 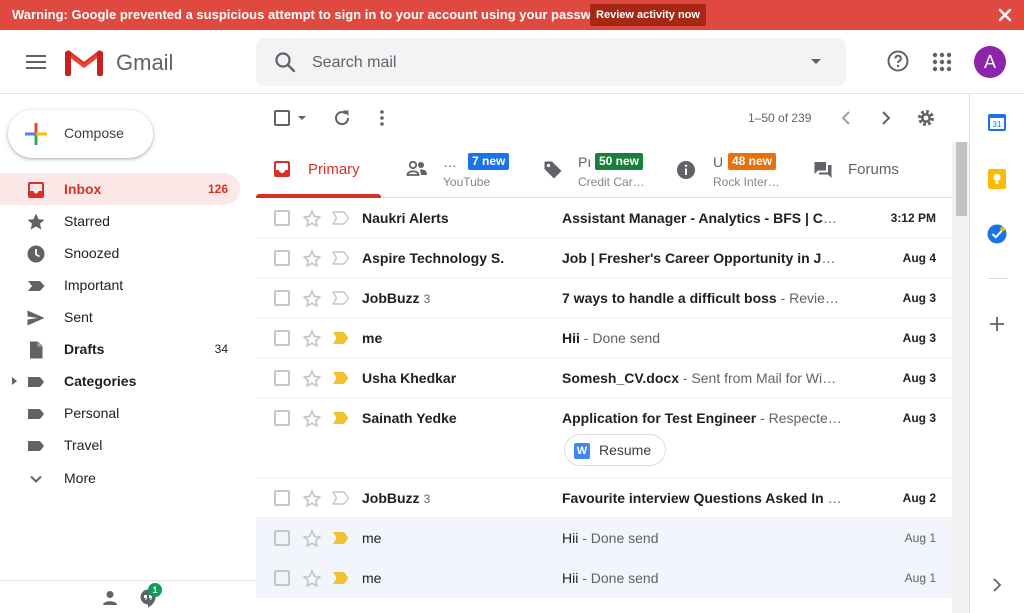 I want to click on email-subject: Hii, so click(x=571, y=338).